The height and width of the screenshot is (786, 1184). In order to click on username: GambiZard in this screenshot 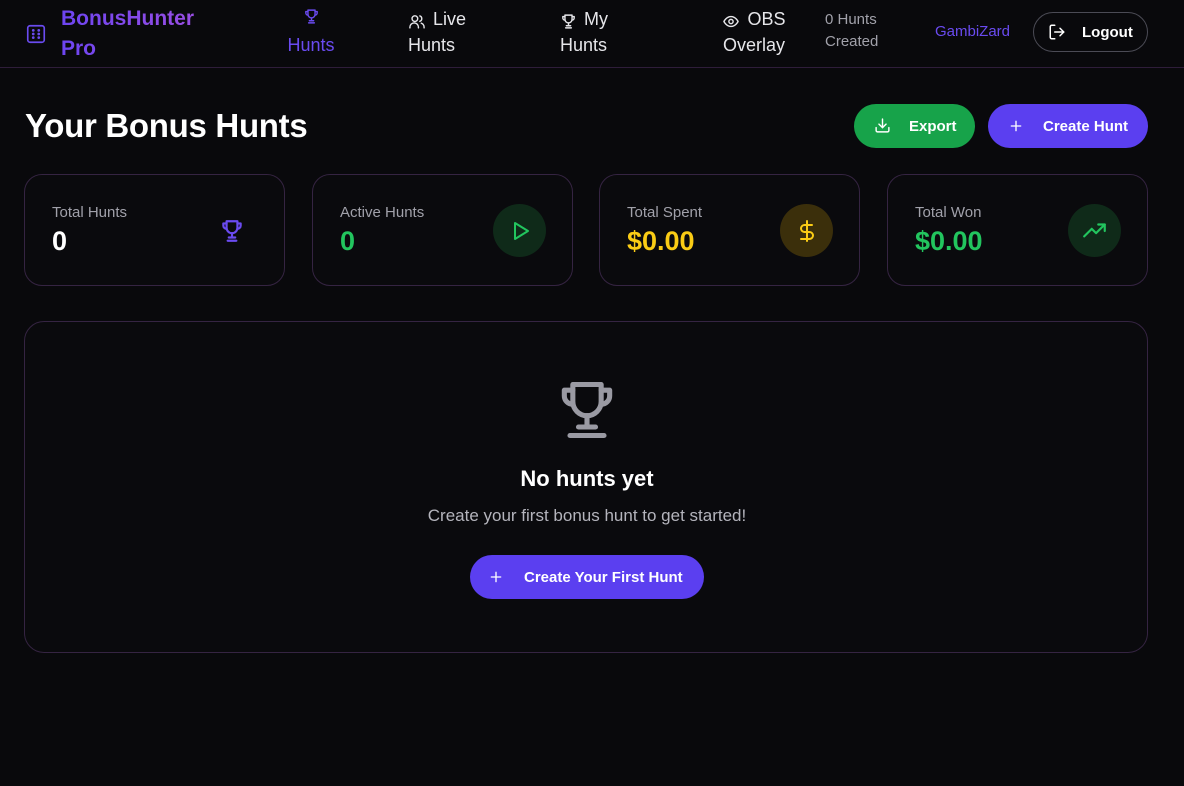, I will do `click(972, 32)`.